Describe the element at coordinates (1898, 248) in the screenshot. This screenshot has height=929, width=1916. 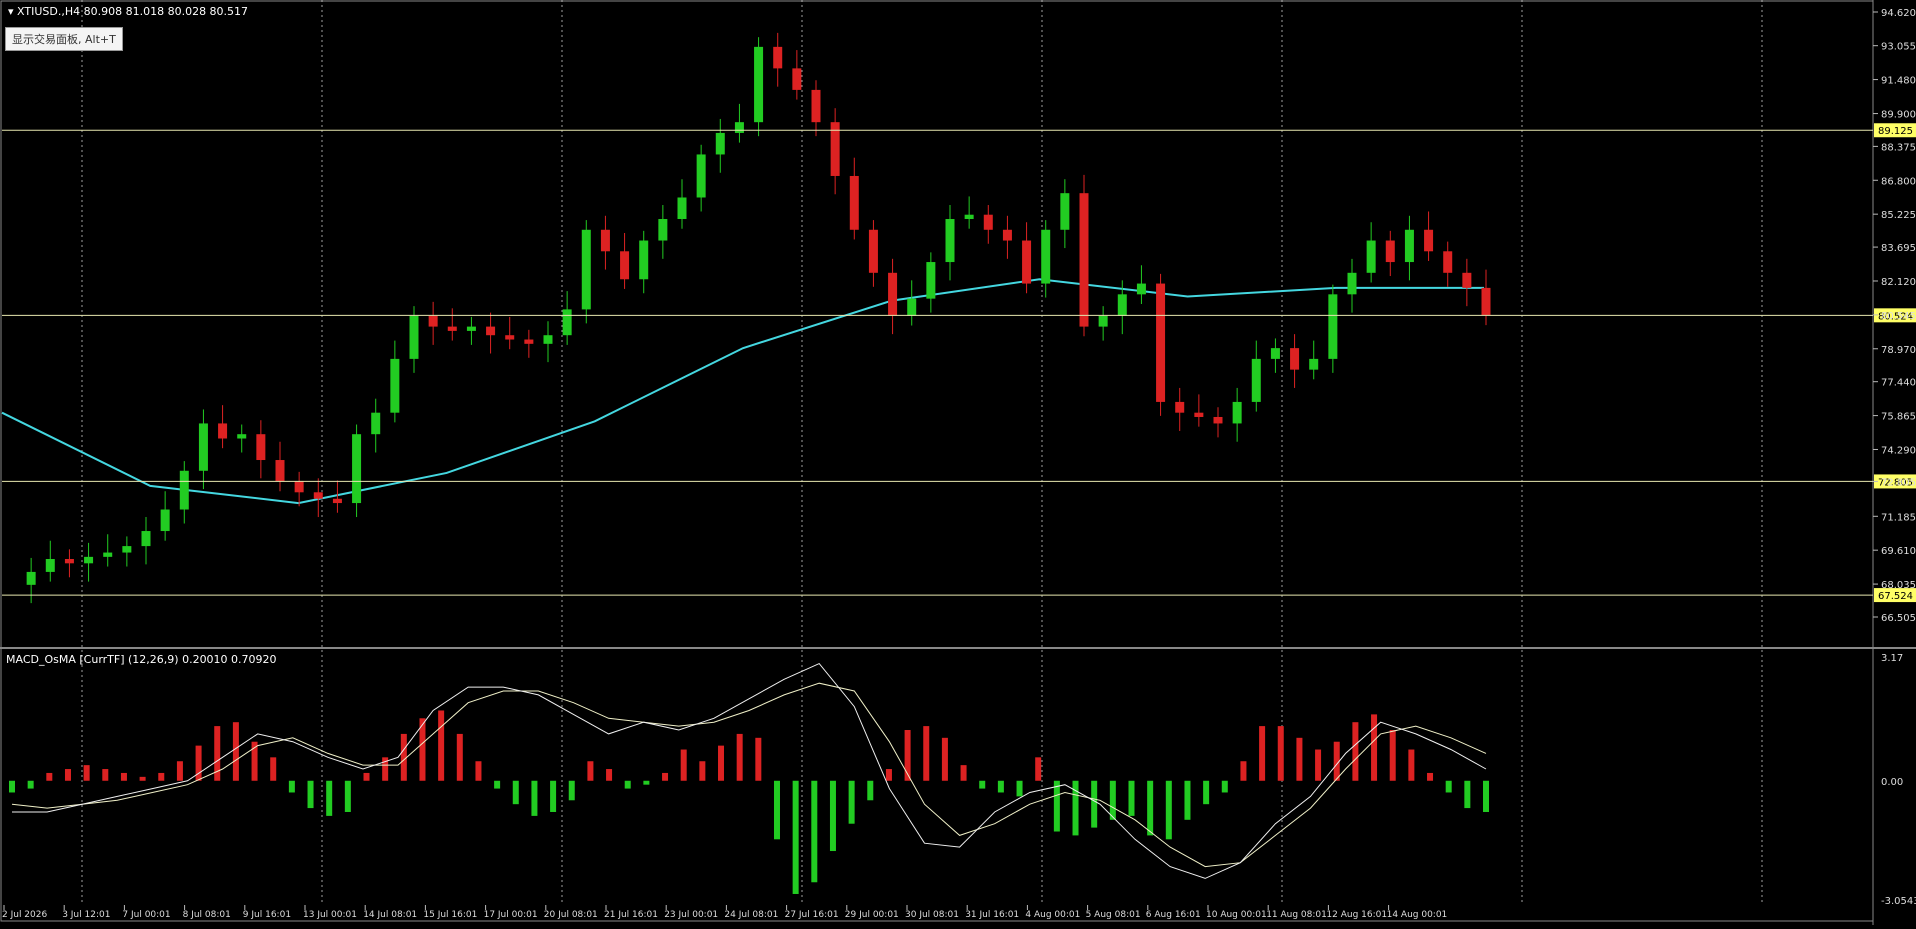
I see `price-tick-label: 83.695` at that location.